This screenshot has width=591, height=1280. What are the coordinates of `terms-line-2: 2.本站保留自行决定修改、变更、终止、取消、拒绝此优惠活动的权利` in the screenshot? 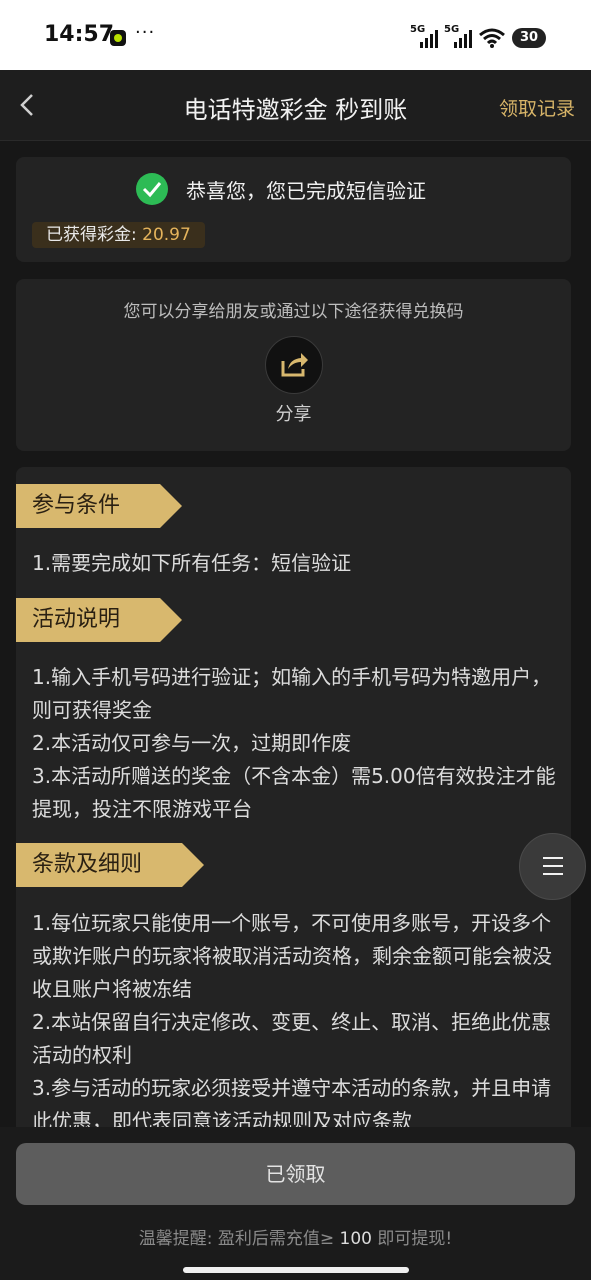 It's located at (292, 1038).